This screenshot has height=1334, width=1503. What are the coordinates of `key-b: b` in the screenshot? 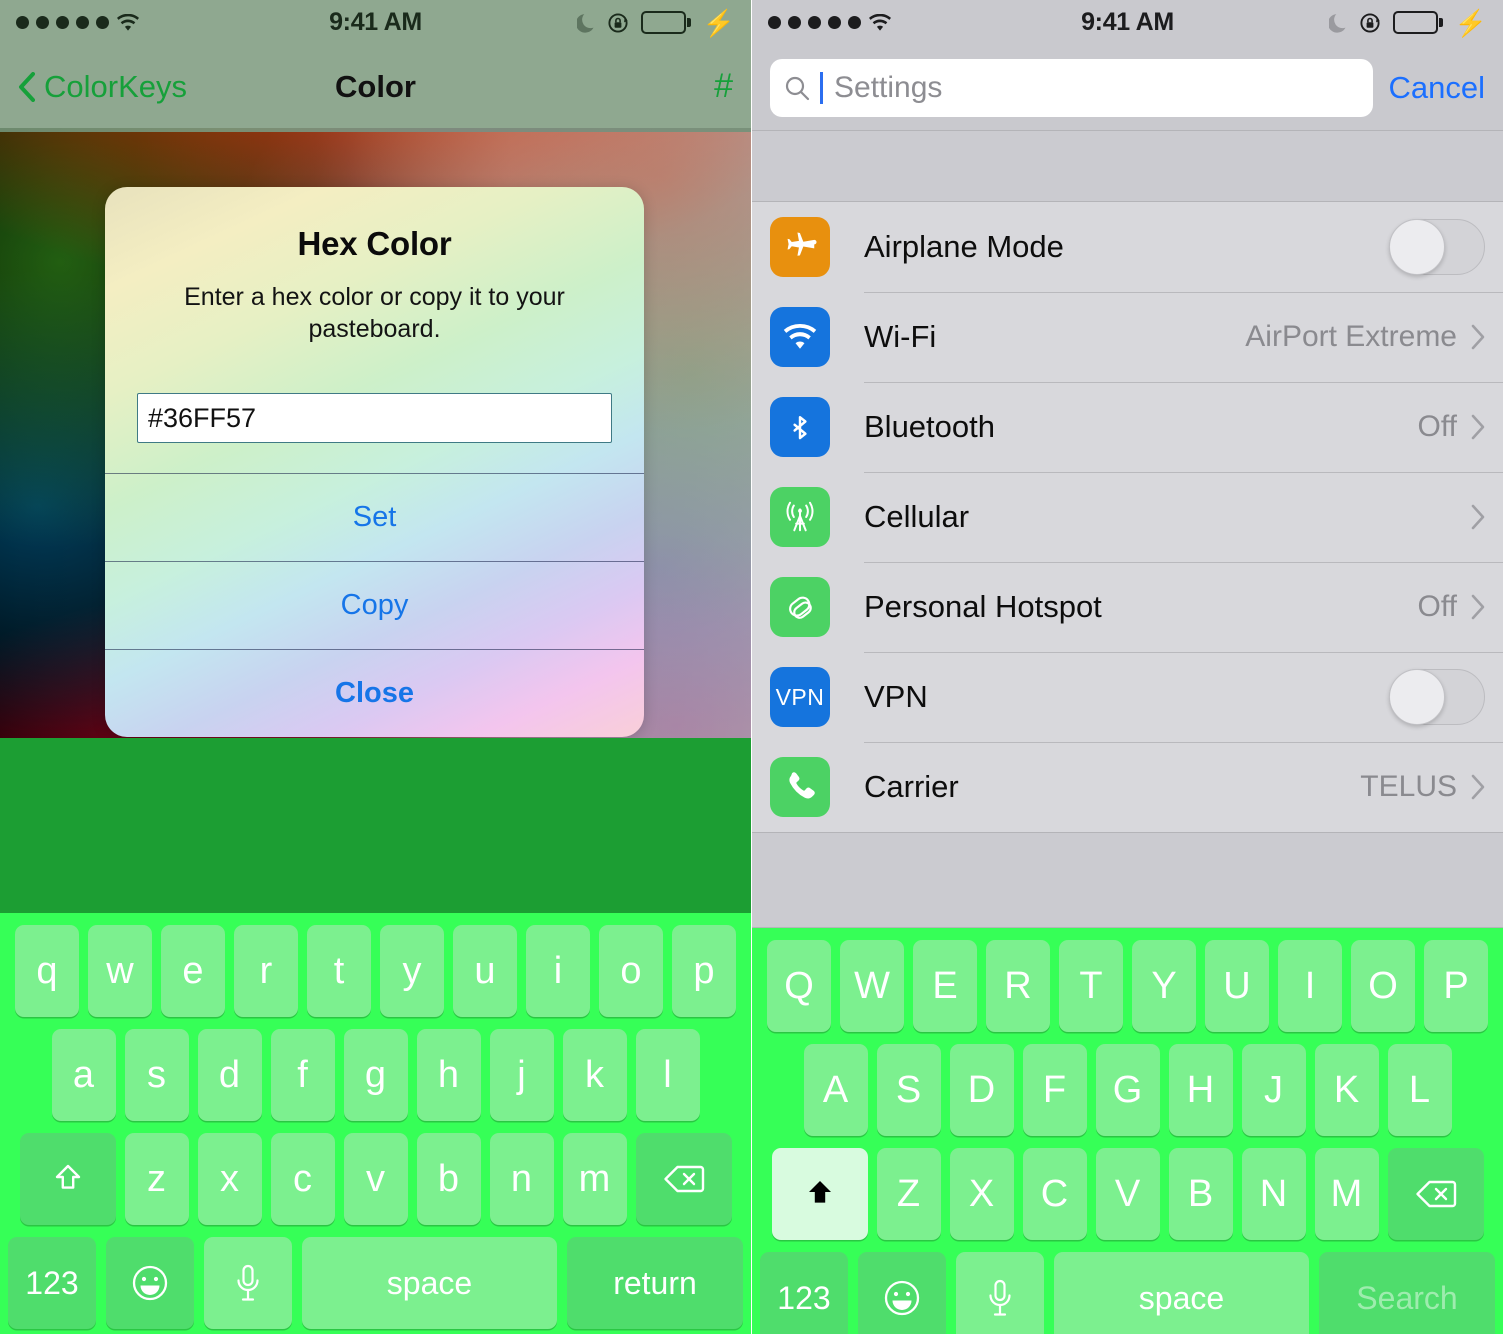 It's located at (448, 1179).